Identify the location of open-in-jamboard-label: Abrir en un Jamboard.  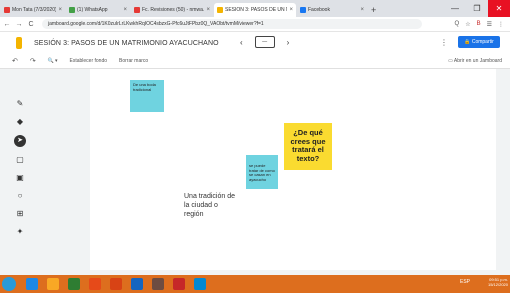
(477, 61).